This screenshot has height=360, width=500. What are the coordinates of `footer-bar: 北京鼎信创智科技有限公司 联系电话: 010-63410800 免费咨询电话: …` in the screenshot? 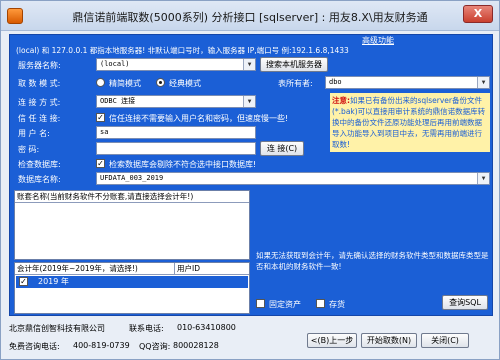 It's located at (250, 339).